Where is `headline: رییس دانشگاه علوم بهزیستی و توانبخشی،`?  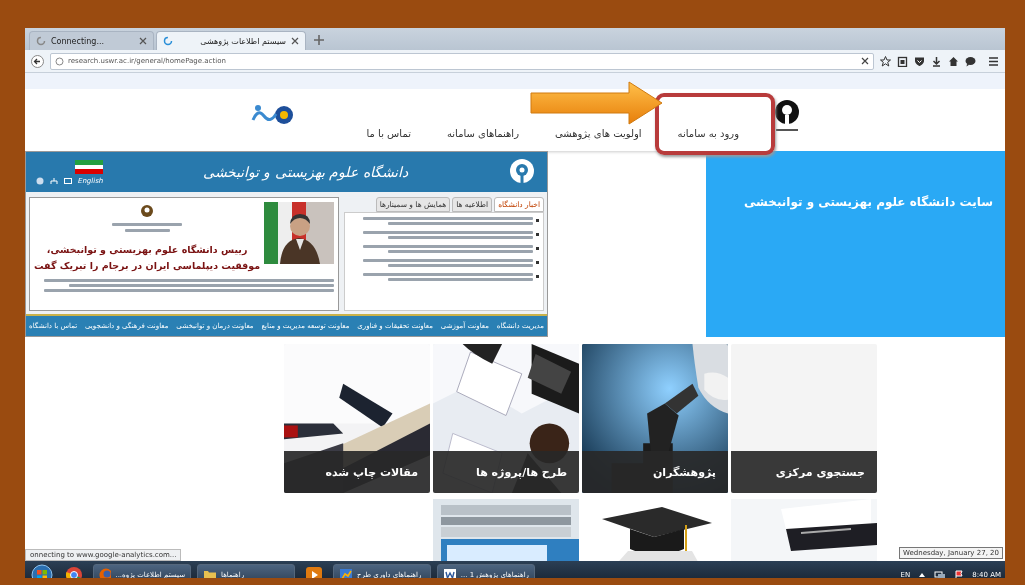 headline: رییس دانشگاه علوم بهزیستی و توانبخشی، is located at coordinates (147, 250).